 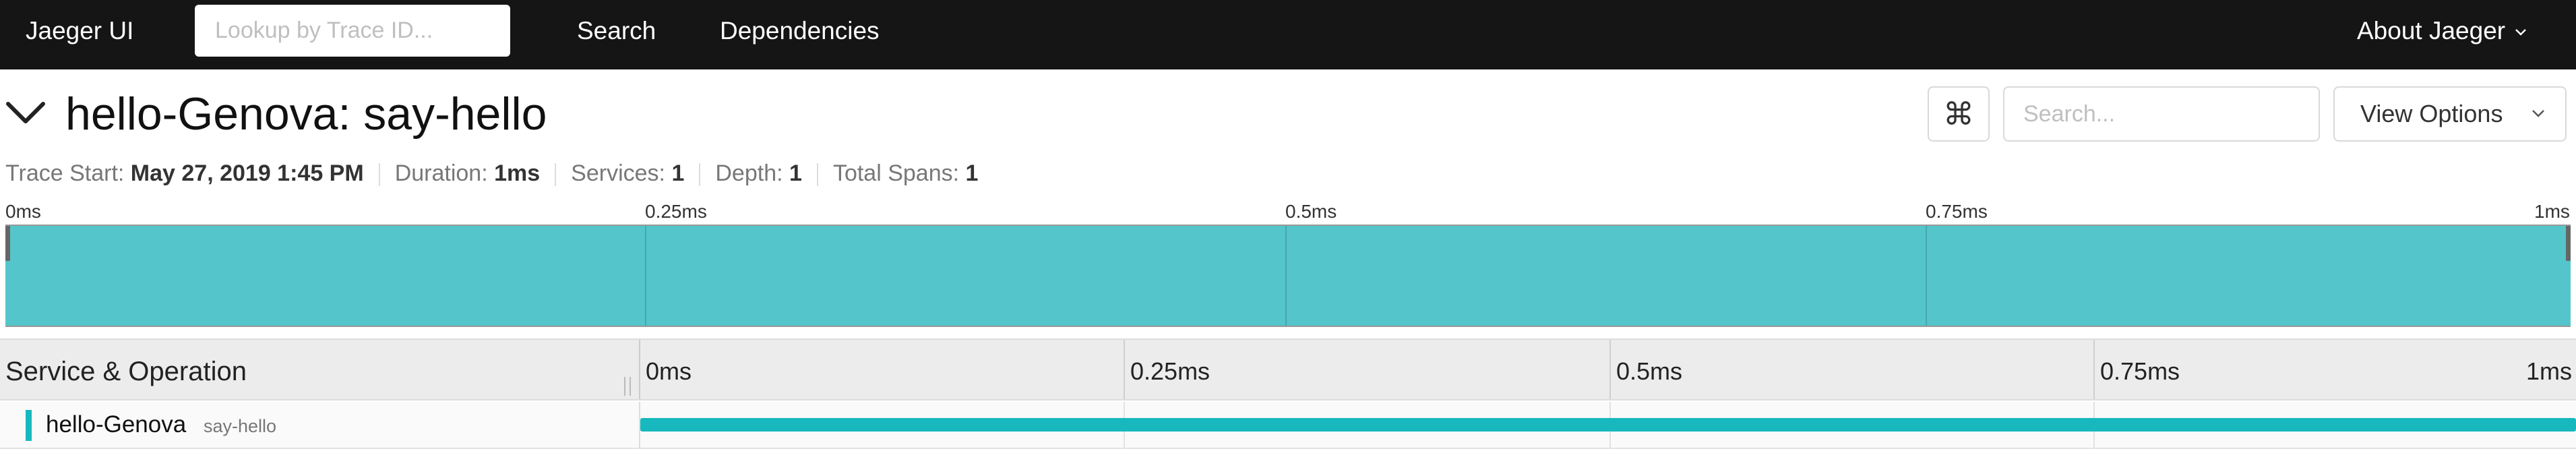 What do you see at coordinates (7, 244) in the screenshot?
I see `minimap-left-handle` at bounding box center [7, 244].